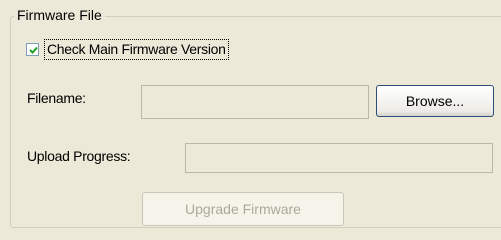 The width and height of the screenshot is (501, 240). I want to click on filename-label: Filename:, so click(56, 98).